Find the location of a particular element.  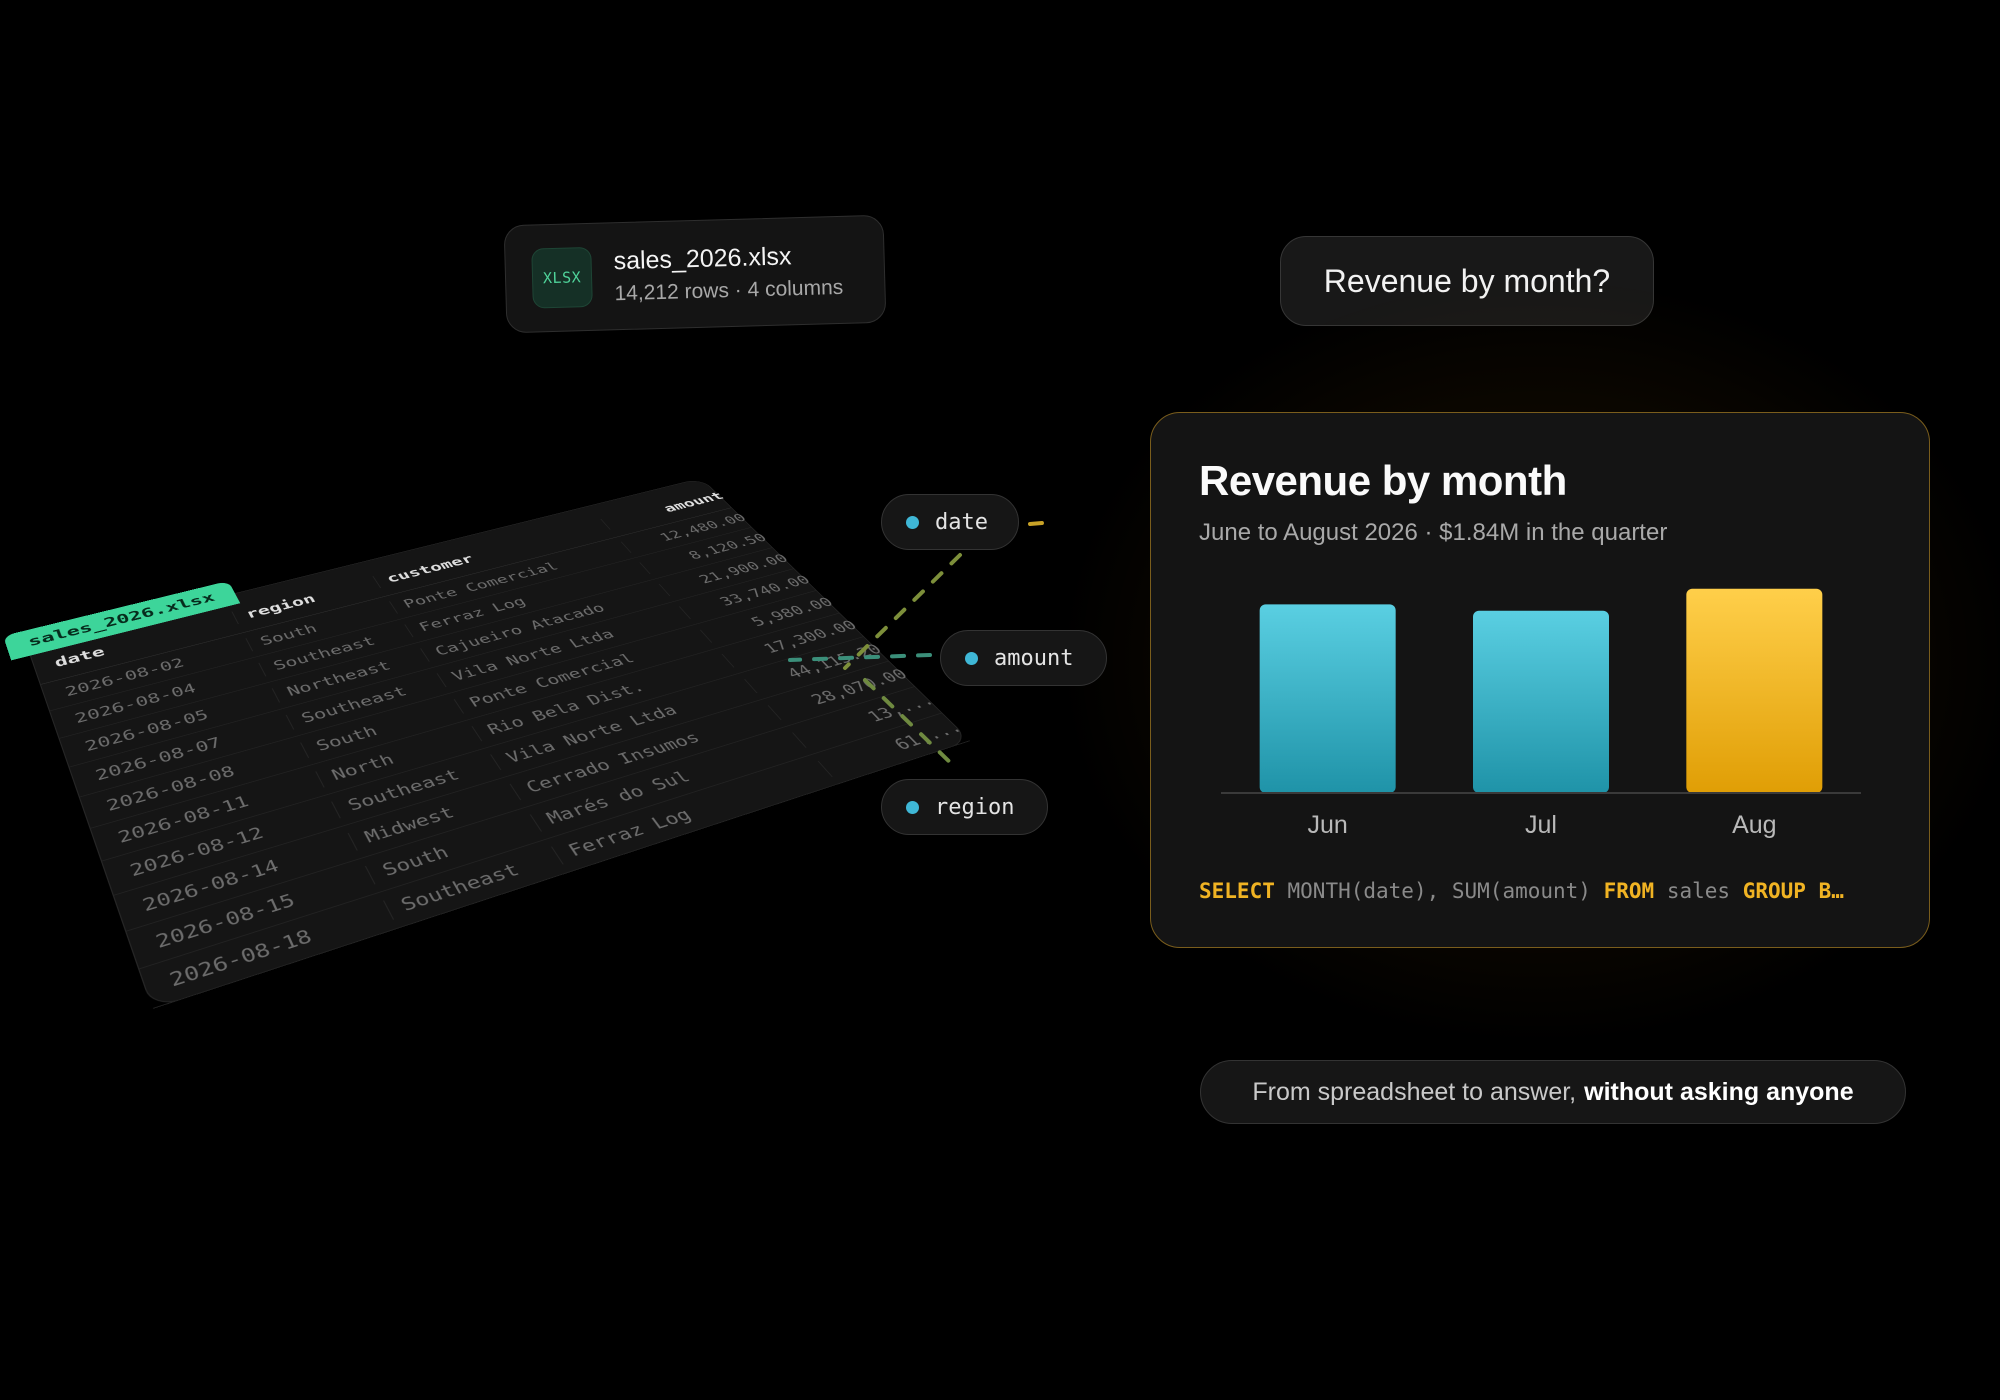

field-pill-amount: amount is located at coordinates (1023, 658).